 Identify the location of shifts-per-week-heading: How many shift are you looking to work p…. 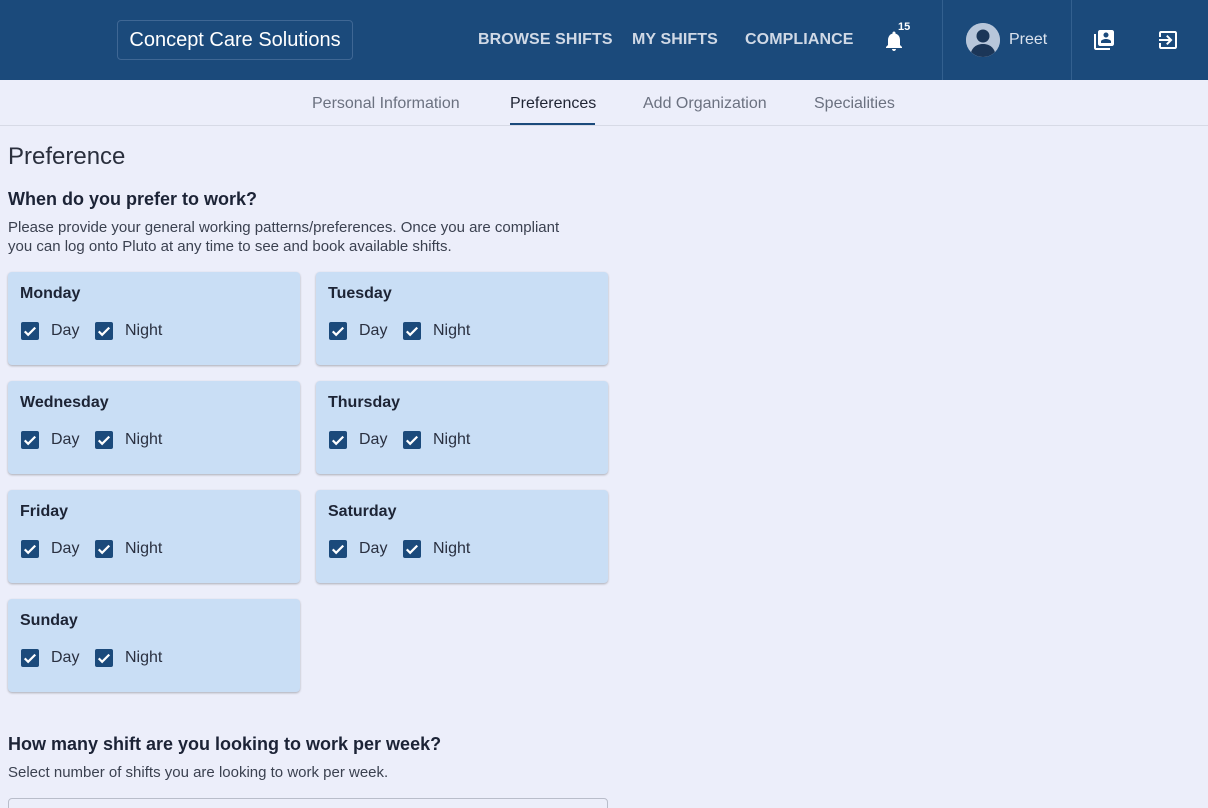
(225, 744).